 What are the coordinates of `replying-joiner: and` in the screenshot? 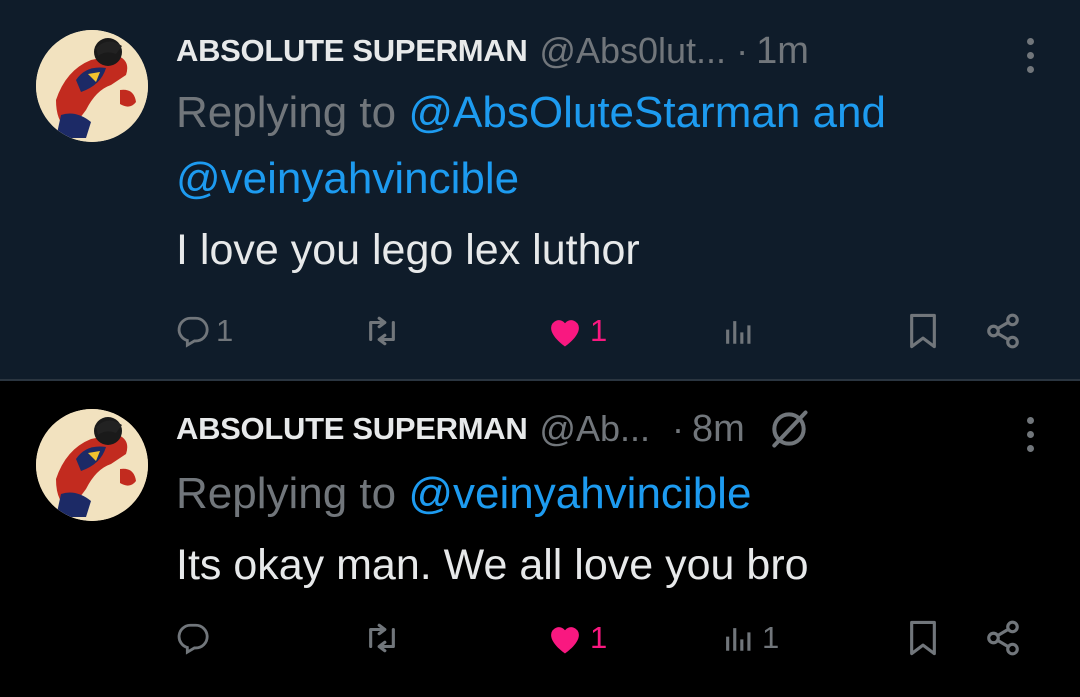 It's located at (843, 112).